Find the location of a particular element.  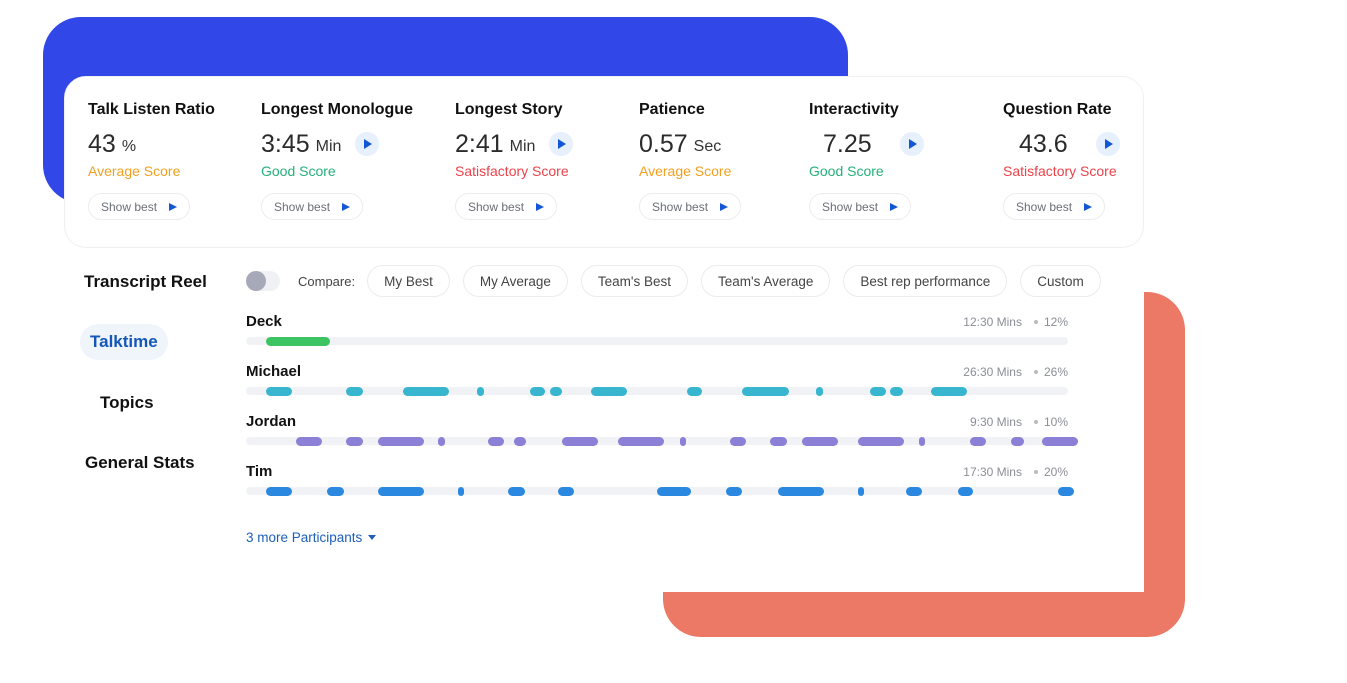

show-best-label: Show best is located at coordinates (1044, 206).